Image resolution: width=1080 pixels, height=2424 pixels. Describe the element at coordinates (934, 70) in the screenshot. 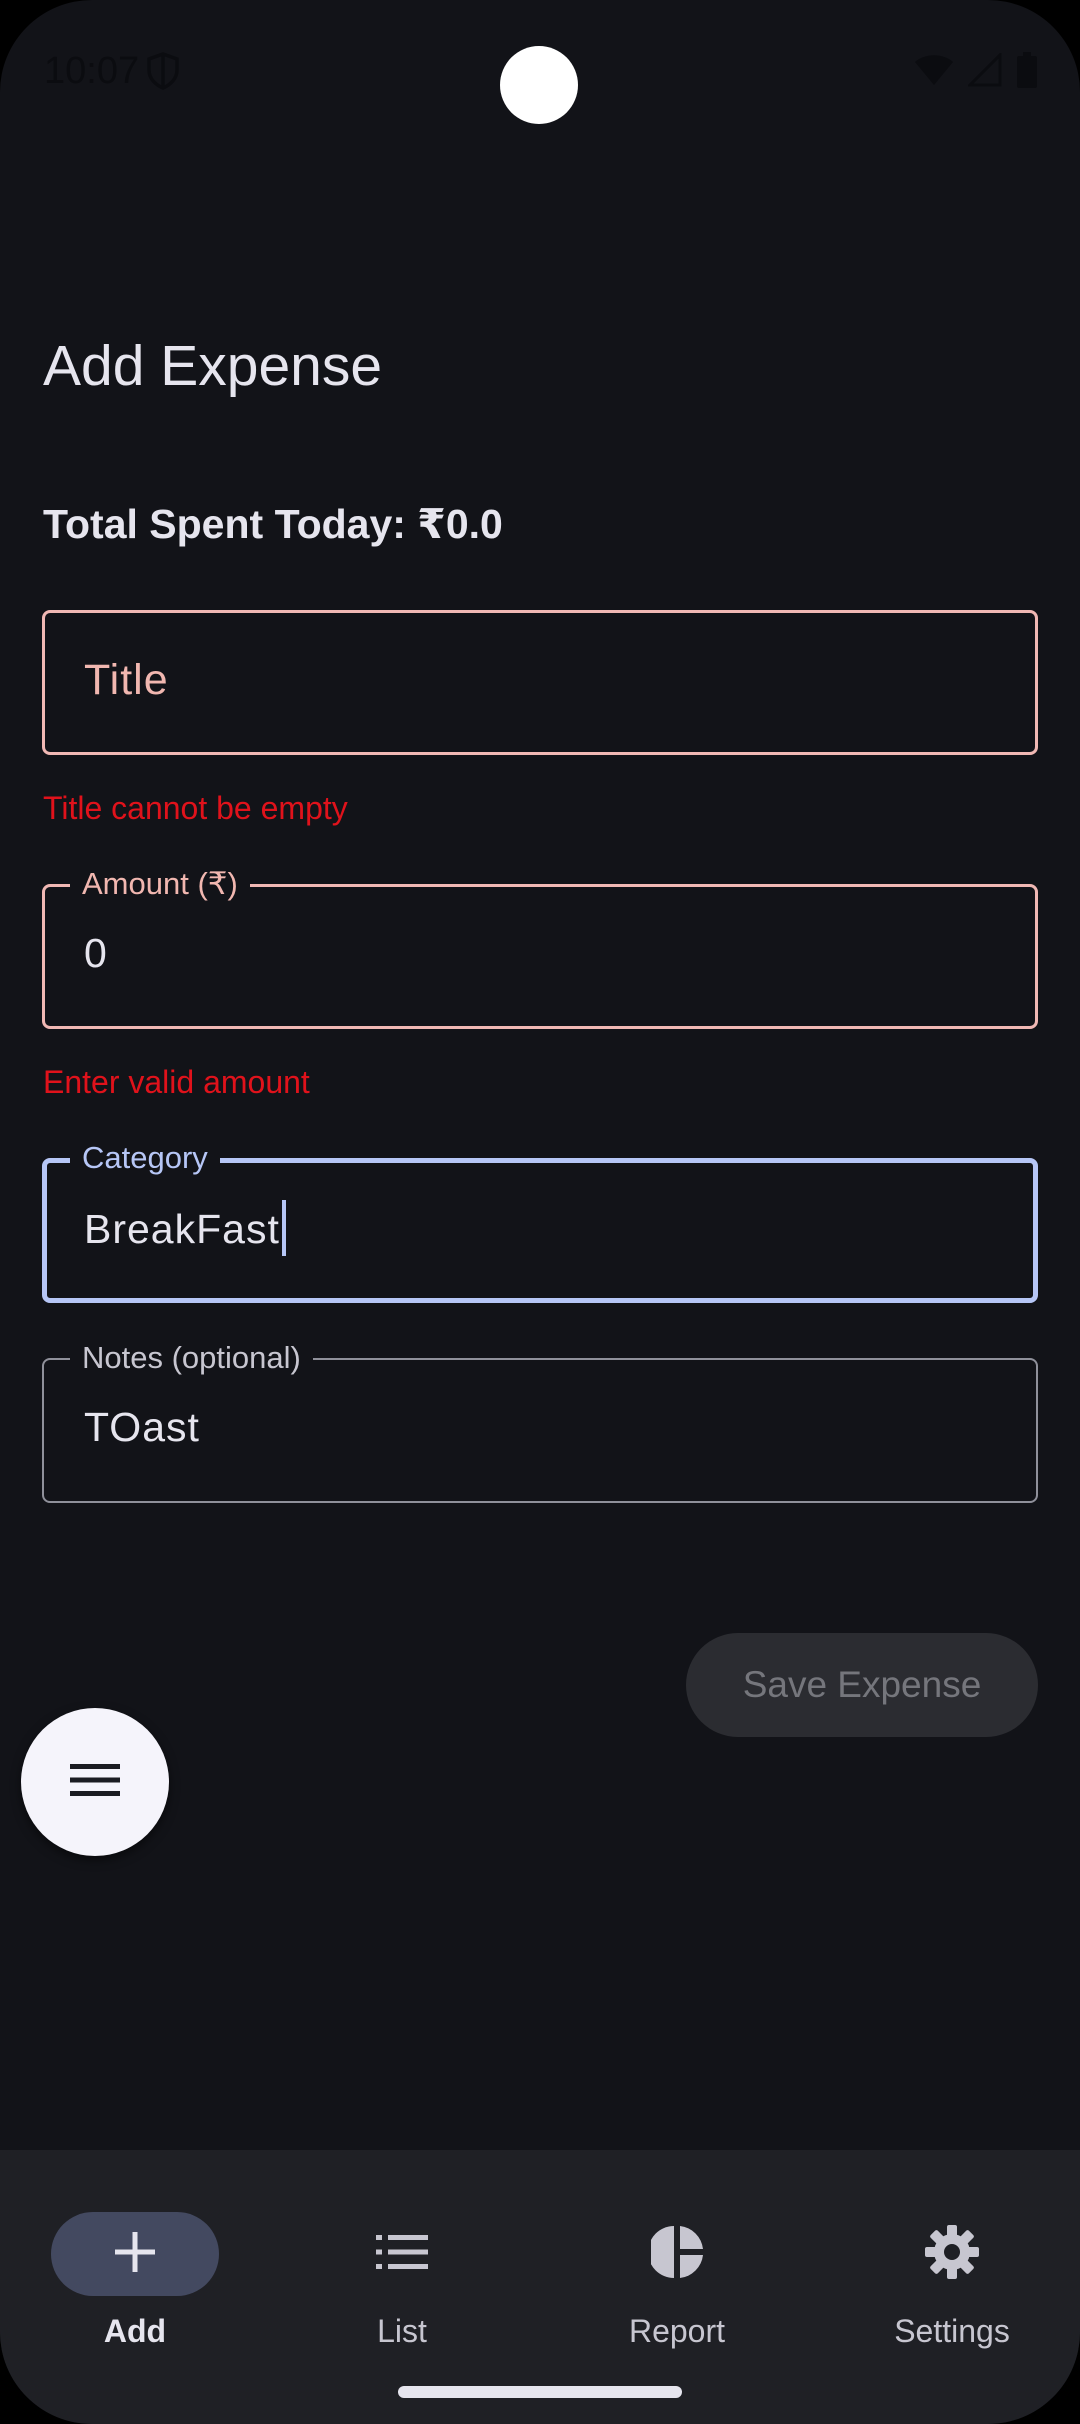

I see `wifi-icon` at that location.